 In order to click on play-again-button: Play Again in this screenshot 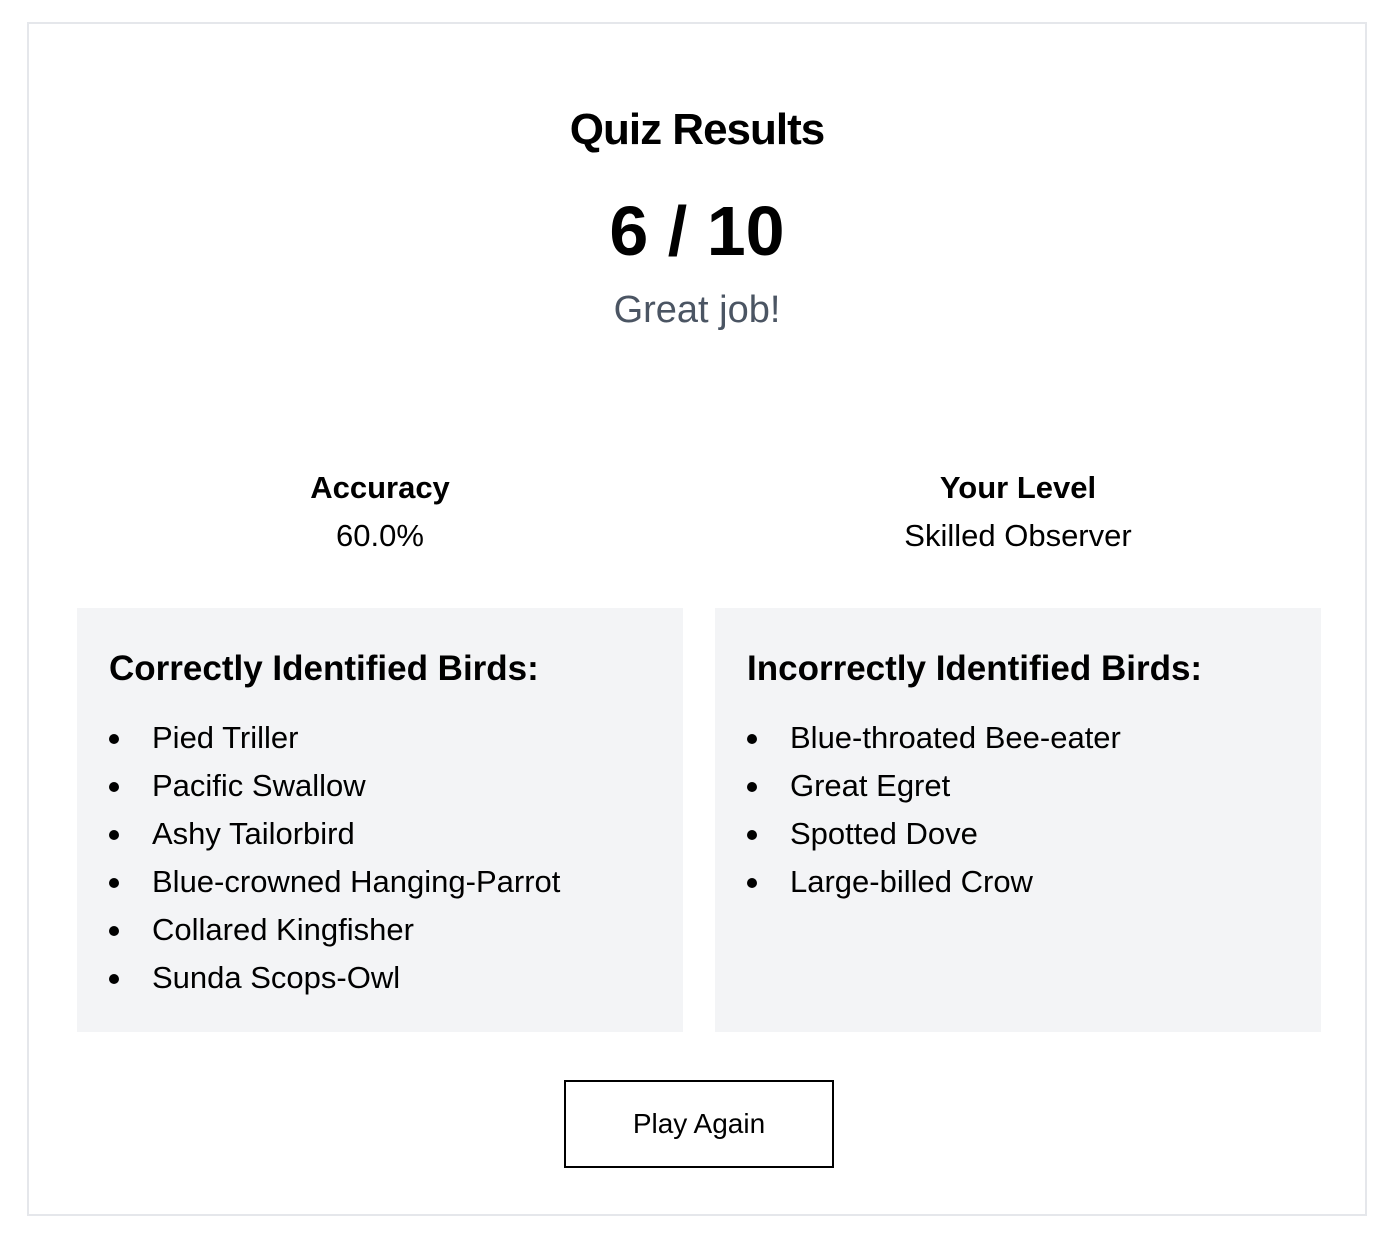, I will do `click(699, 1124)`.